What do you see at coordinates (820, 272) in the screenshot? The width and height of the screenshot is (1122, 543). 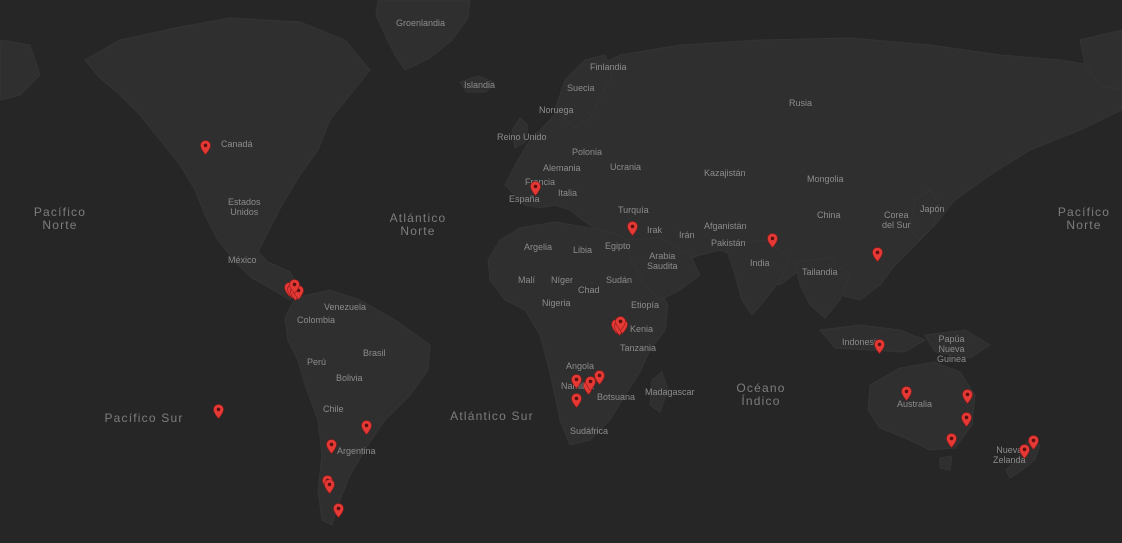 I see `country-label-tailandia: Tailandia` at bounding box center [820, 272].